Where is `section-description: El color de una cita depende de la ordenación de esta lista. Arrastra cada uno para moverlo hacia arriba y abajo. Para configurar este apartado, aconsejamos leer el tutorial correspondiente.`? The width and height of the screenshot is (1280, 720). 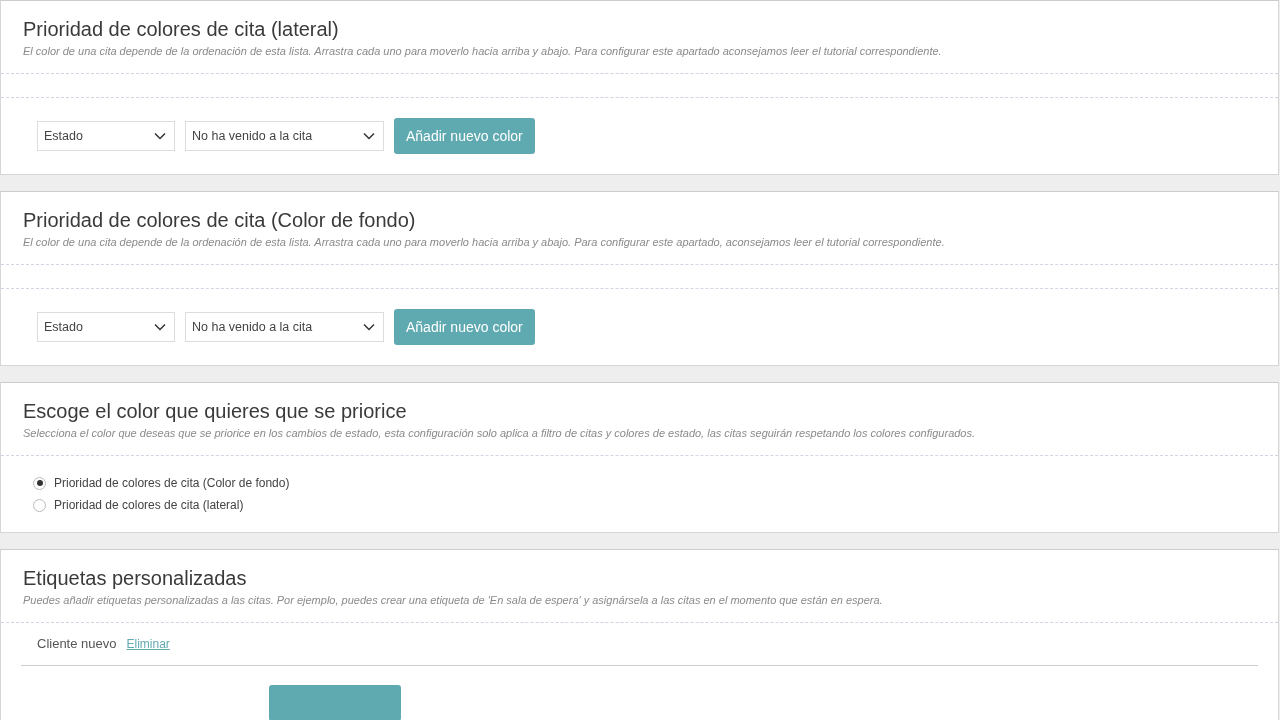
section-description: El color de una cita depende de la ordenación de esta lista. Arrastra cada uno para moverlo hacia arriba y abajo. Para configurar este apartado, aconsejamos leer el tutorial correspondiente. is located at coordinates (484, 242).